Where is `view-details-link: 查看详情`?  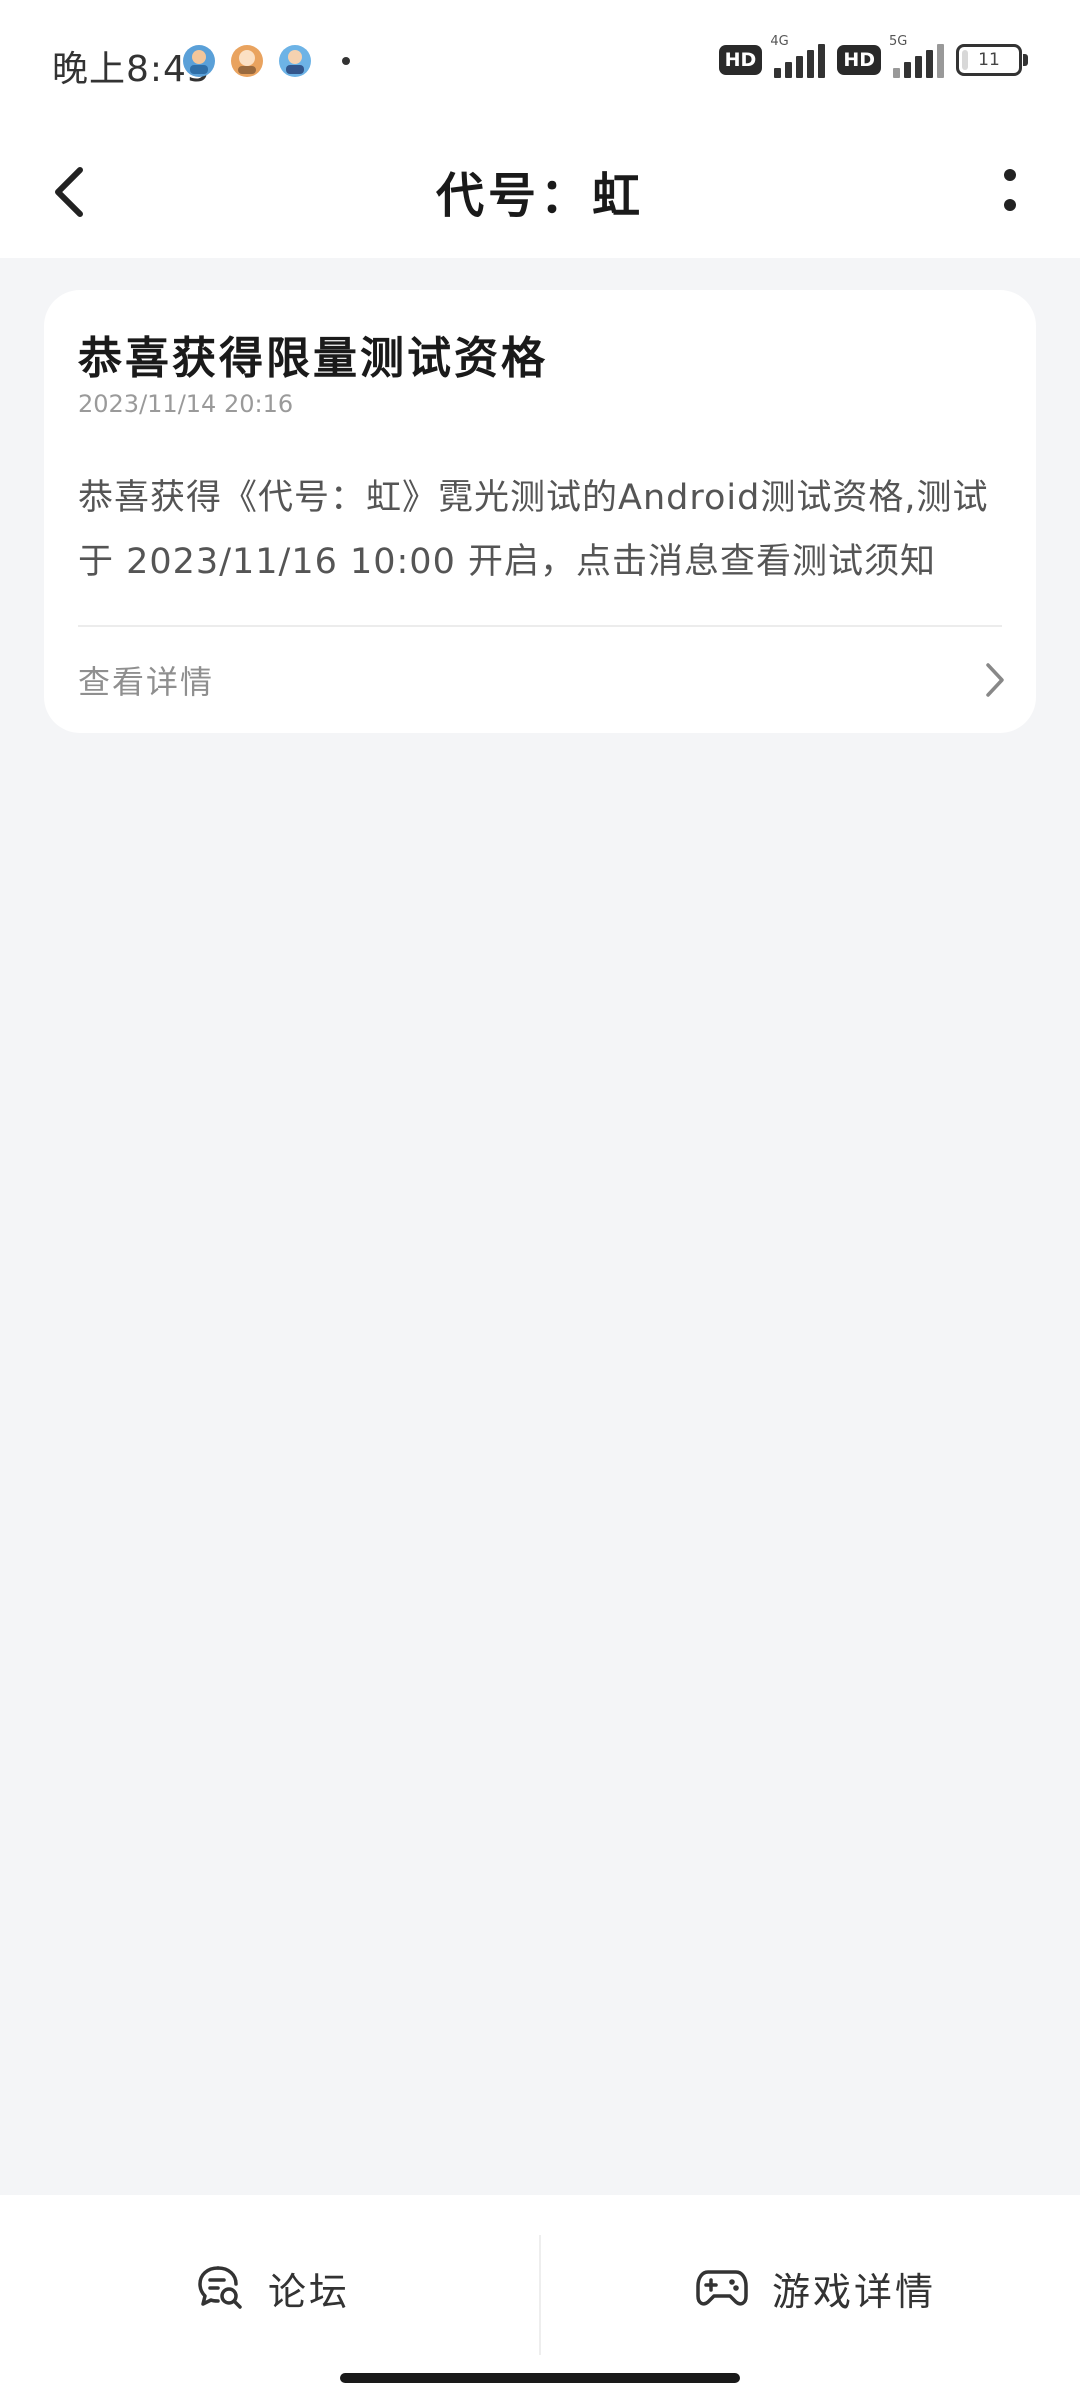 view-details-link: 查看详情 is located at coordinates (540, 680).